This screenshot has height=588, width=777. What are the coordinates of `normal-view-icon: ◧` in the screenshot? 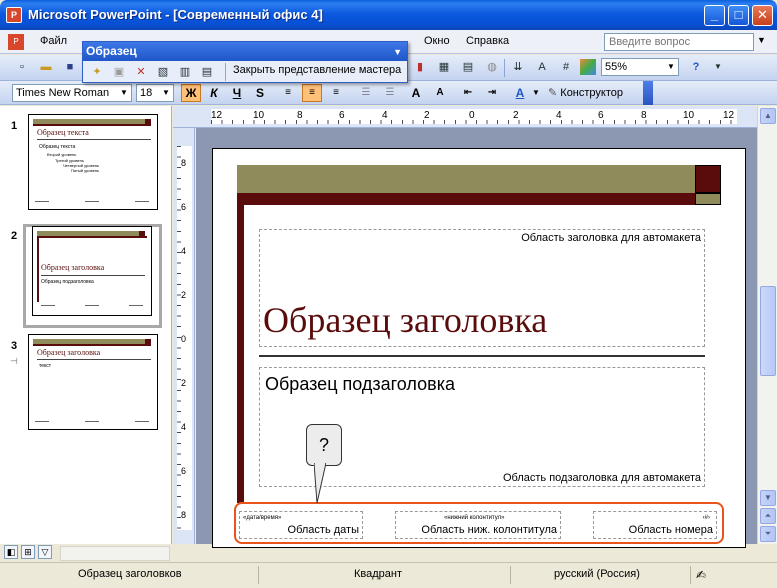 It's located at (11, 552).